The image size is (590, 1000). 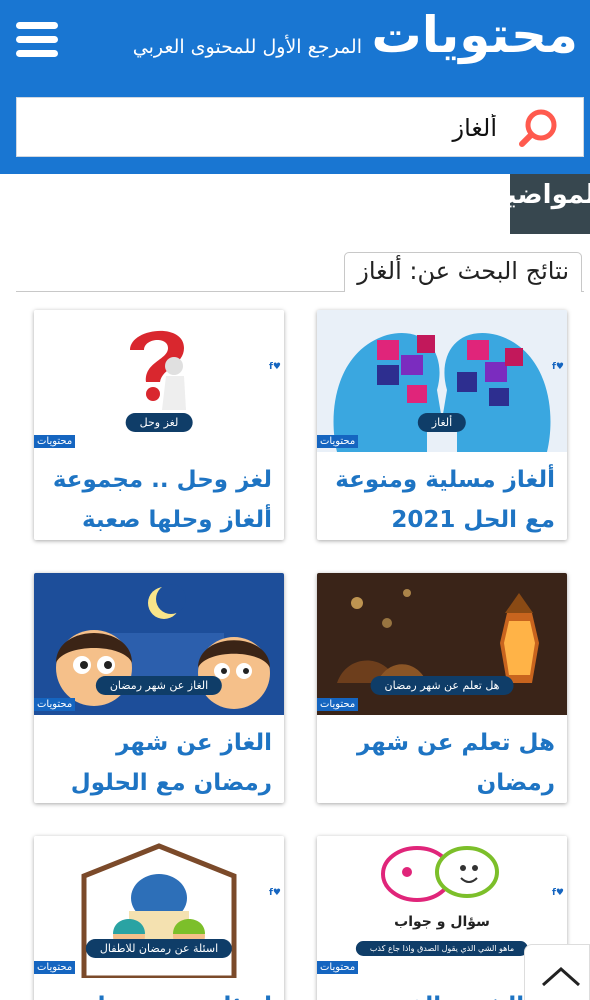 I want to click on card-thumbnail: f♥ اسئلة عن رمضان للاطفال محتويات, so click(x=159, y=907).